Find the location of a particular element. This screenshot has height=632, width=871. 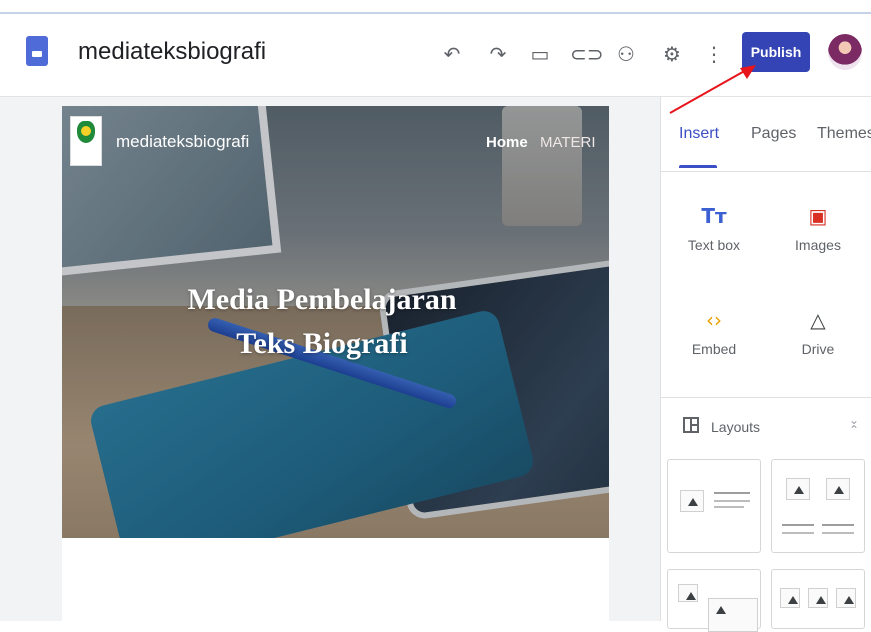

text-box-icon: Tт is located at coordinates (714, 216).